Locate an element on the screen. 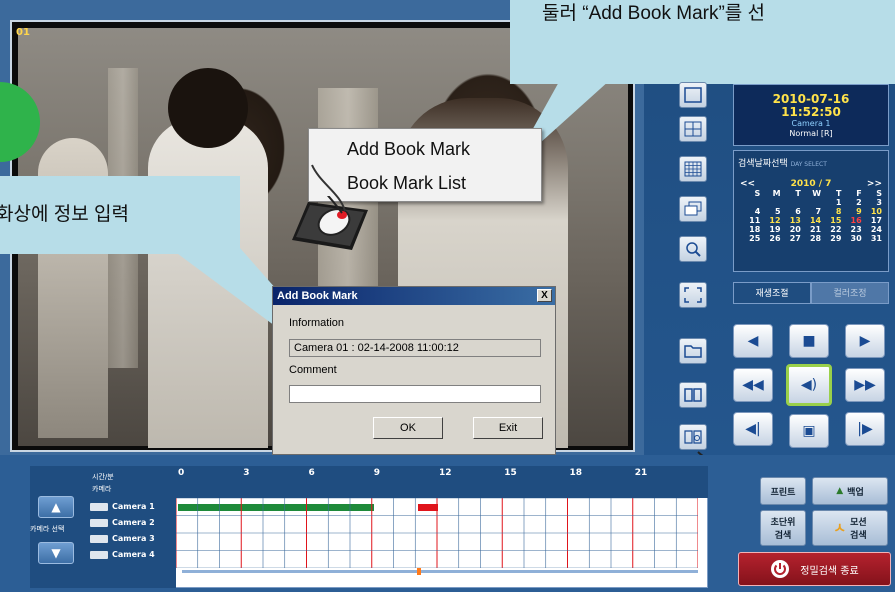 The width and height of the screenshot is (895, 592). camera-row-3: Camera 3 is located at coordinates (122, 538).